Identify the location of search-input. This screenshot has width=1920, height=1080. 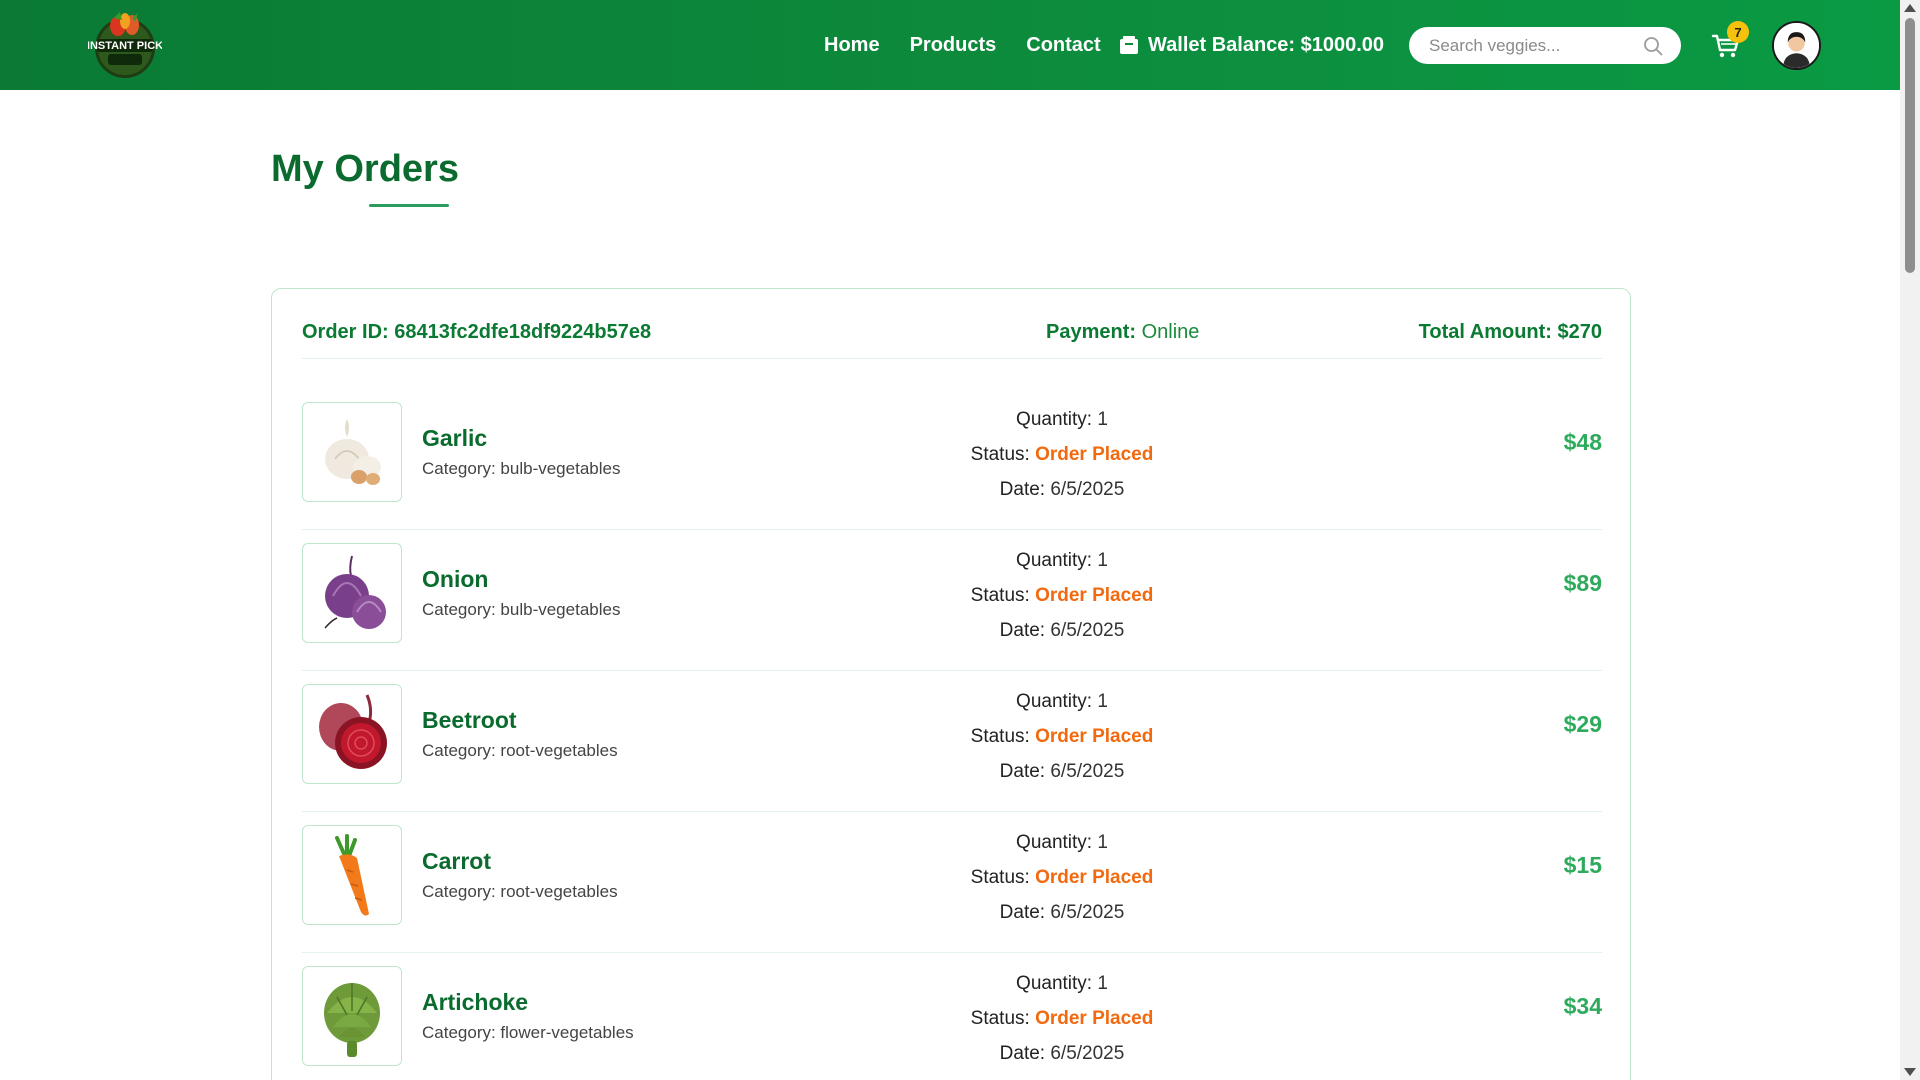
(1529, 45).